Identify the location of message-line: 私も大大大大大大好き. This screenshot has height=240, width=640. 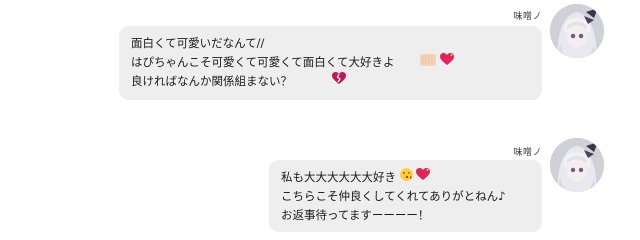
(404, 177).